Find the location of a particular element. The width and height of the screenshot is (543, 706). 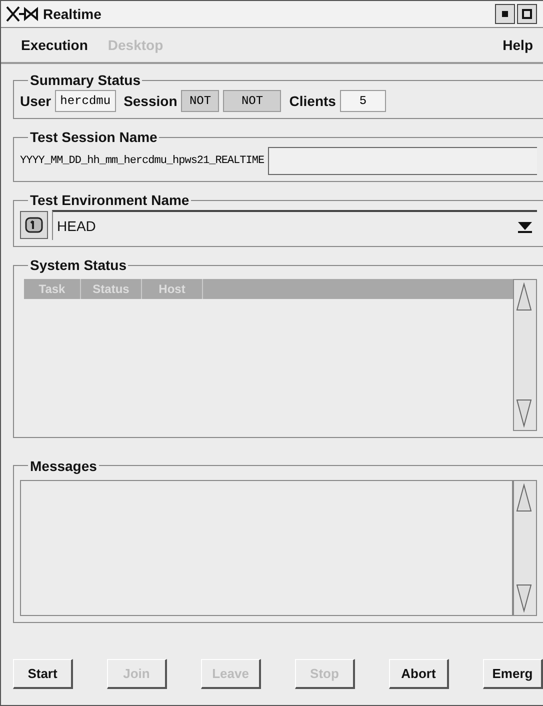

minimize-button is located at coordinates (505, 14).